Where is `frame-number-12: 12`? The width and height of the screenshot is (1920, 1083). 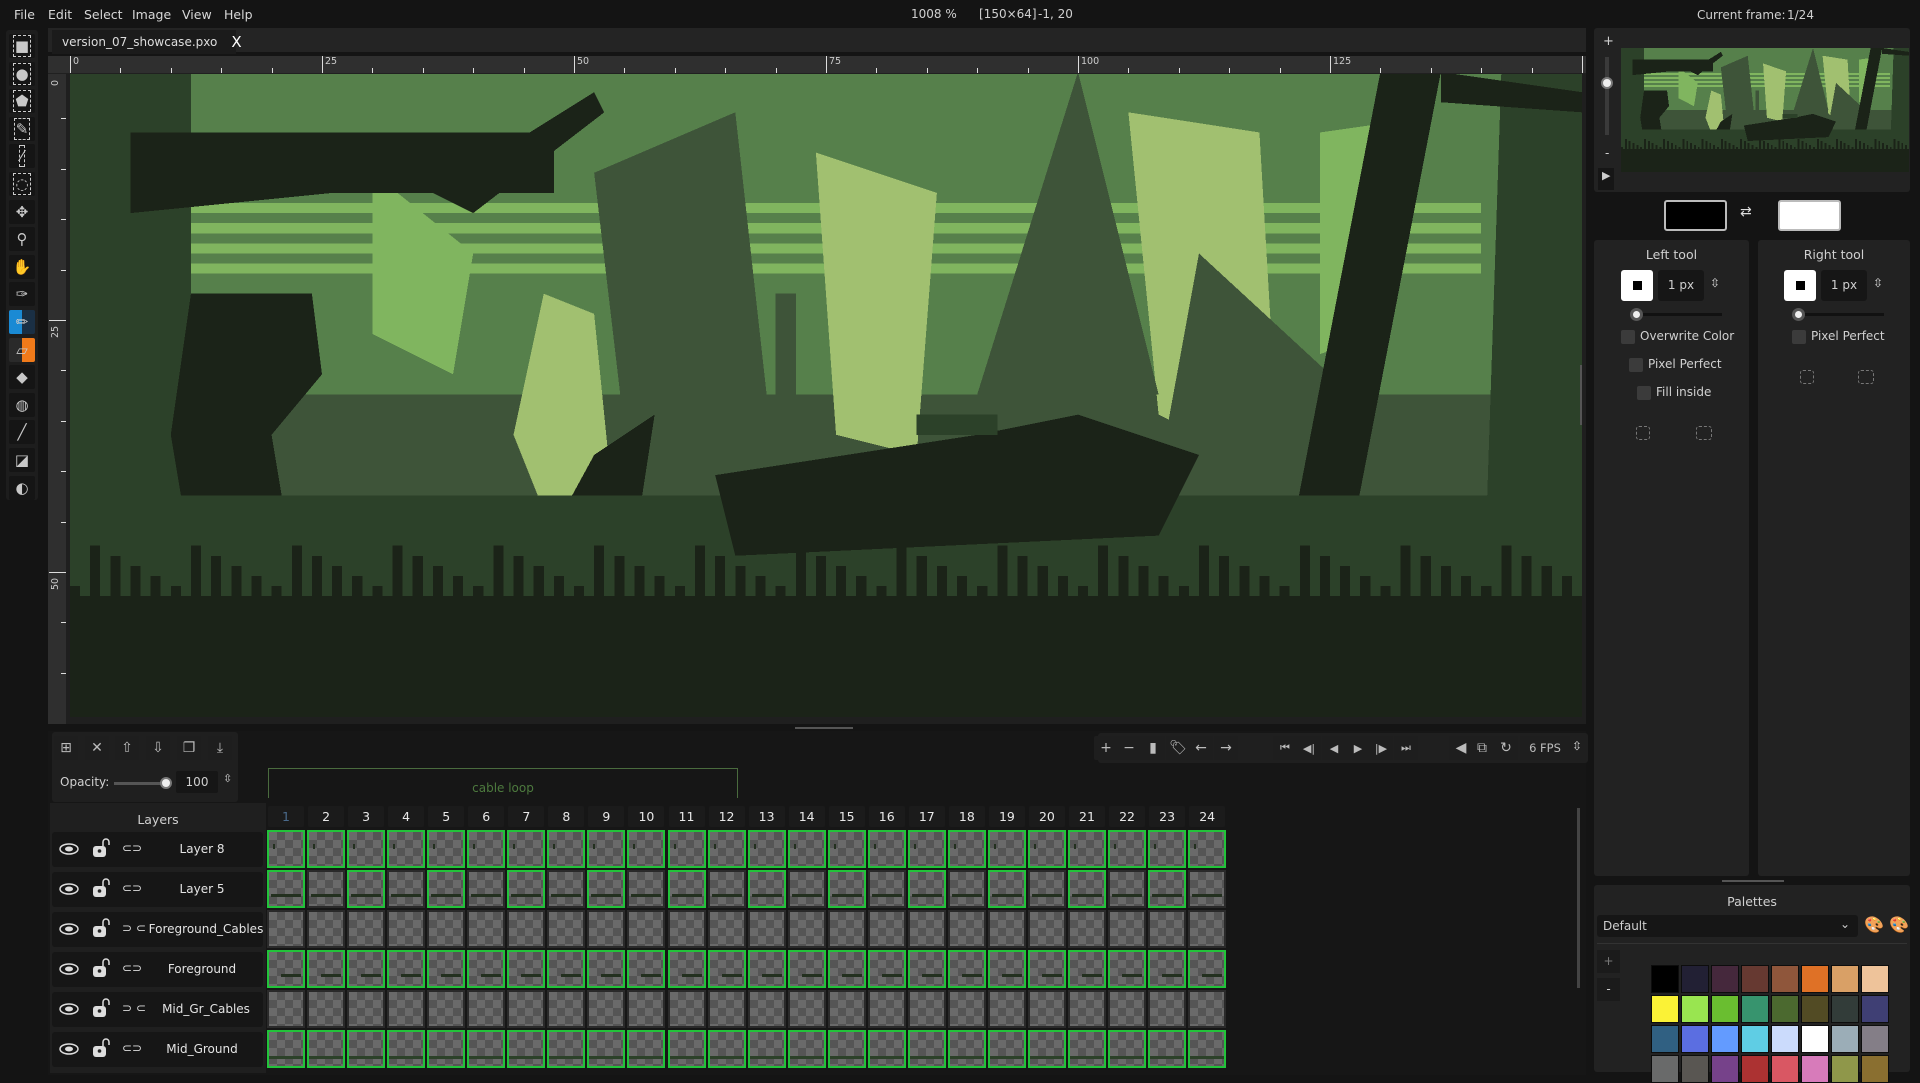
frame-number-12: 12 is located at coordinates (726, 816).